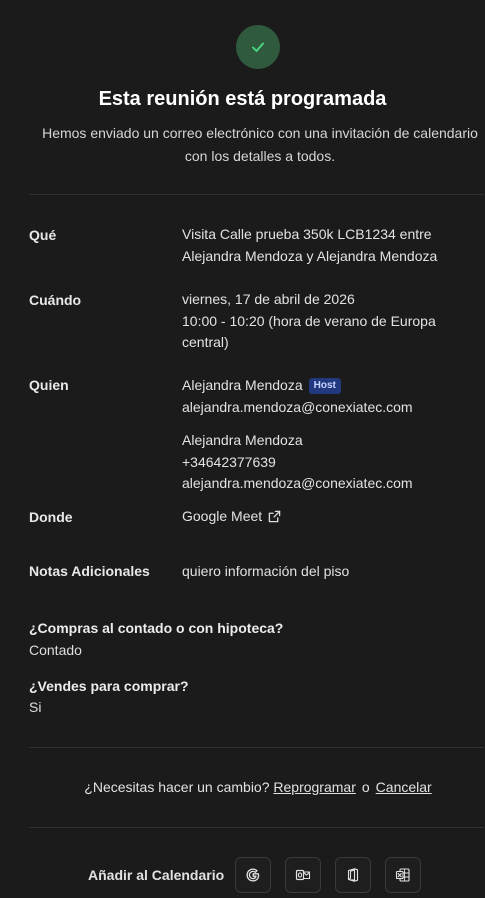 The height and width of the screenshot is (898, 485). Describe the element at coordinates (314, 787) in the screenshot. I see `reschedule-link: Reprogramar` at that location.